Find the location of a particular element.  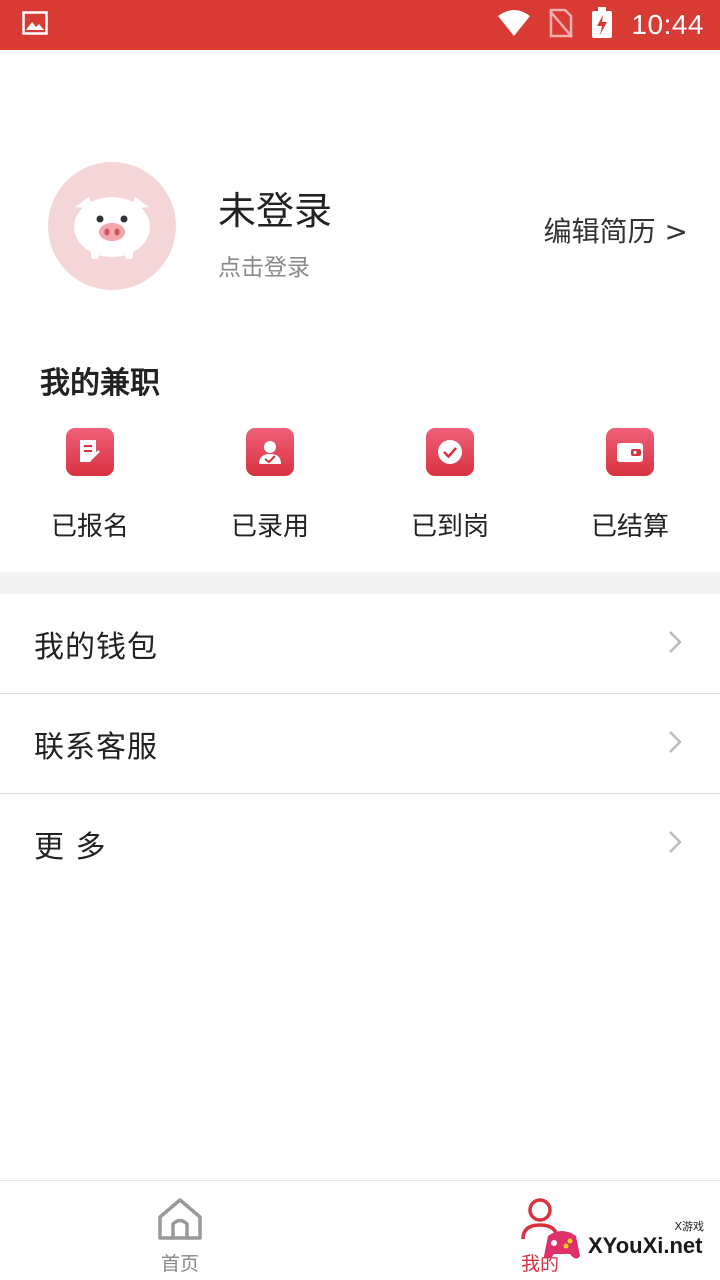

watermark: XYouXi.net X游戏 is located at coordinates (627, 1246).